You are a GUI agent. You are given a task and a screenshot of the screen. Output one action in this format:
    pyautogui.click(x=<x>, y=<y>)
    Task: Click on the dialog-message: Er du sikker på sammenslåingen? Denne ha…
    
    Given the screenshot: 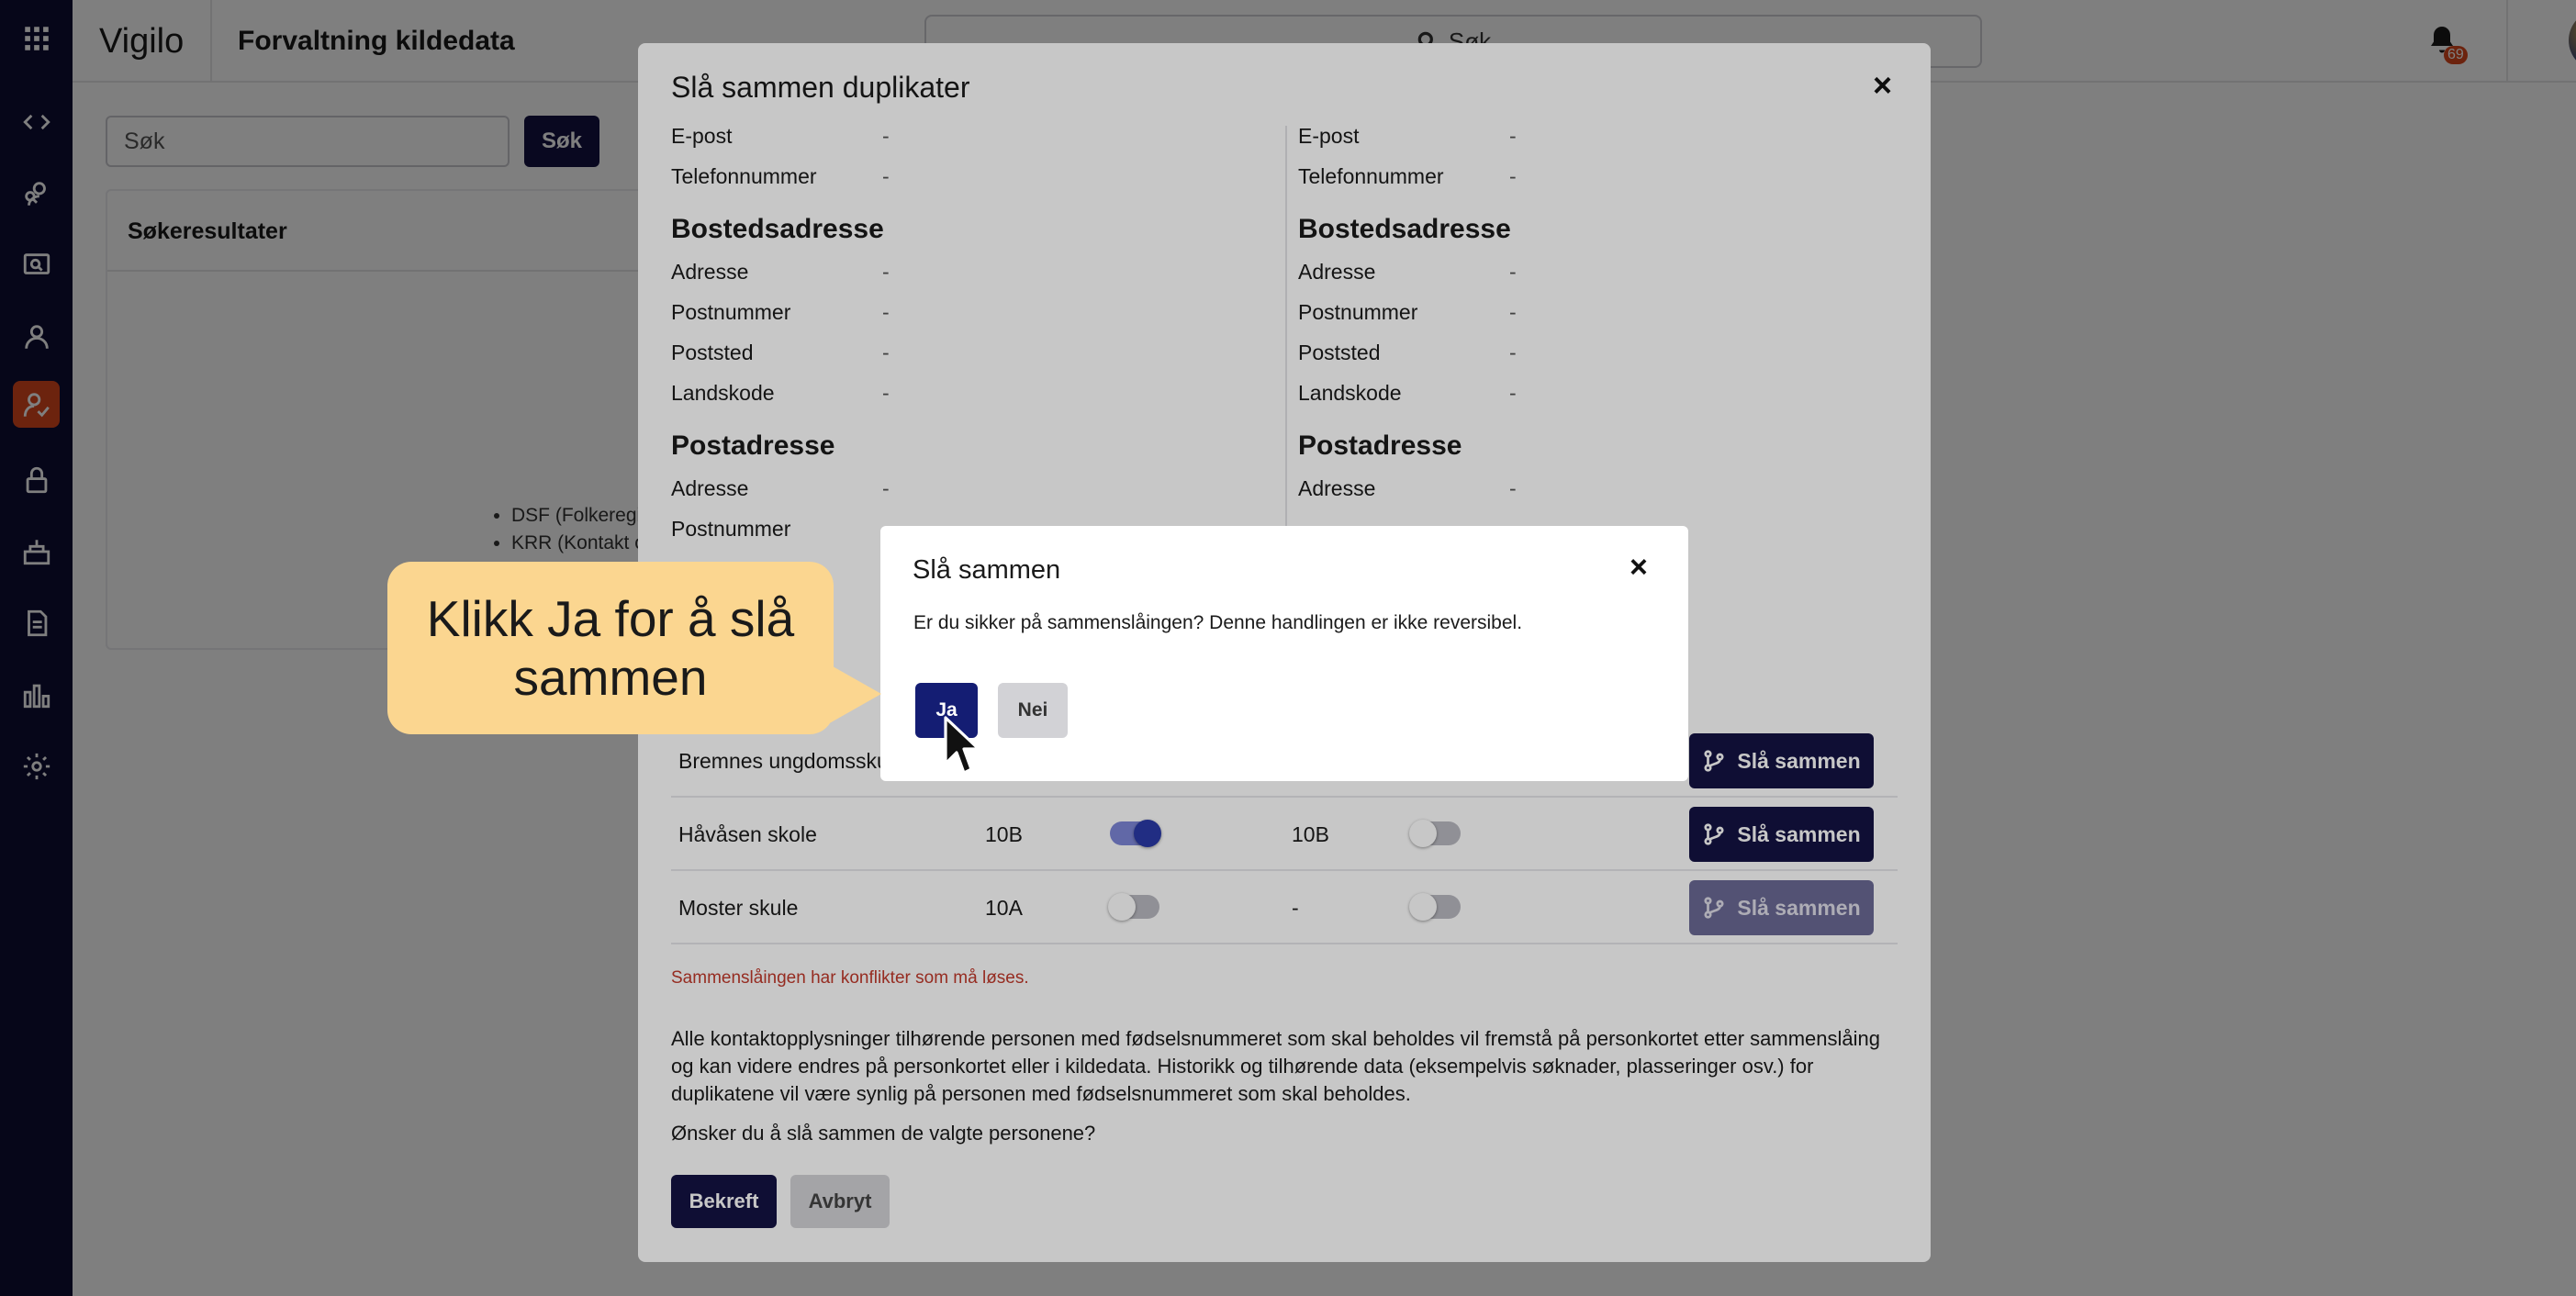 What is the action you would take?
    pyautogui.click(x=1218, y=622)
    